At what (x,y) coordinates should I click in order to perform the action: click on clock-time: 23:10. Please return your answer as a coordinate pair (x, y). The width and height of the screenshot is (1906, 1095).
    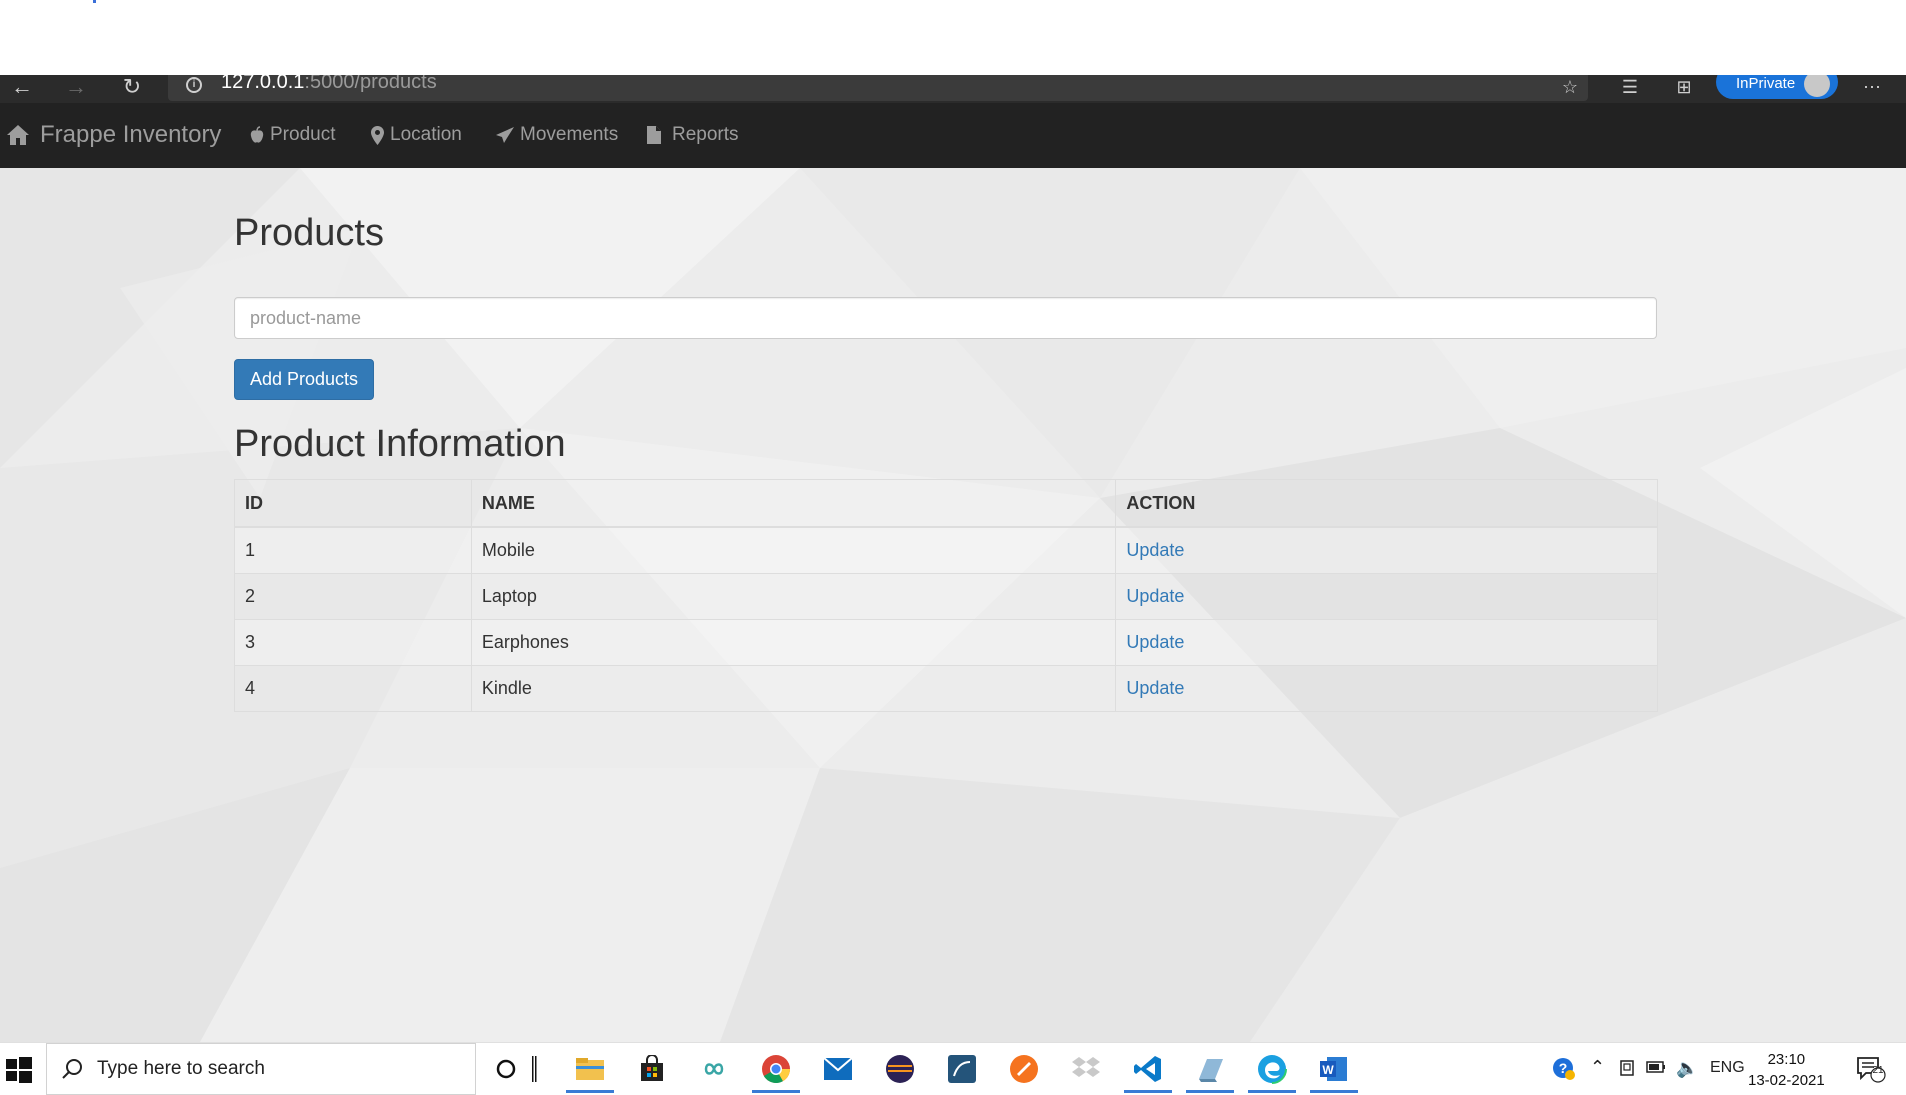
    Looking at the image, I should click on (1786, 1059).